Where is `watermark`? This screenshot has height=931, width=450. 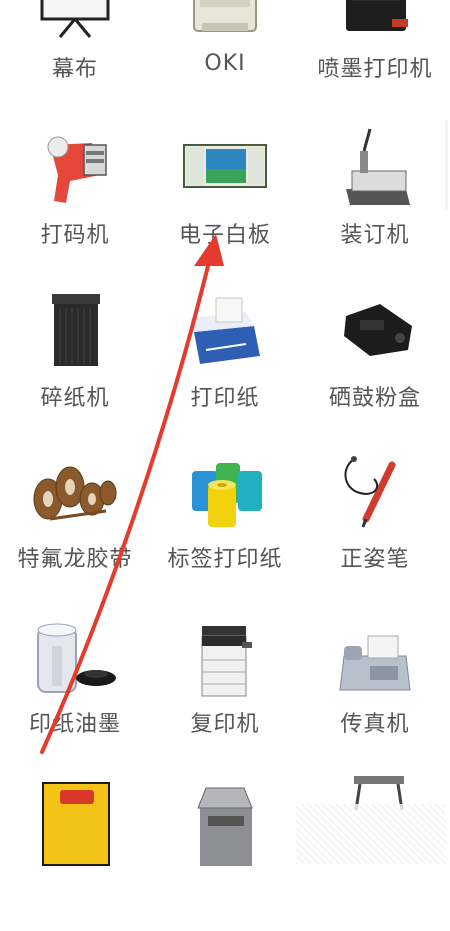
watermark is located at coordinates (371, 834).